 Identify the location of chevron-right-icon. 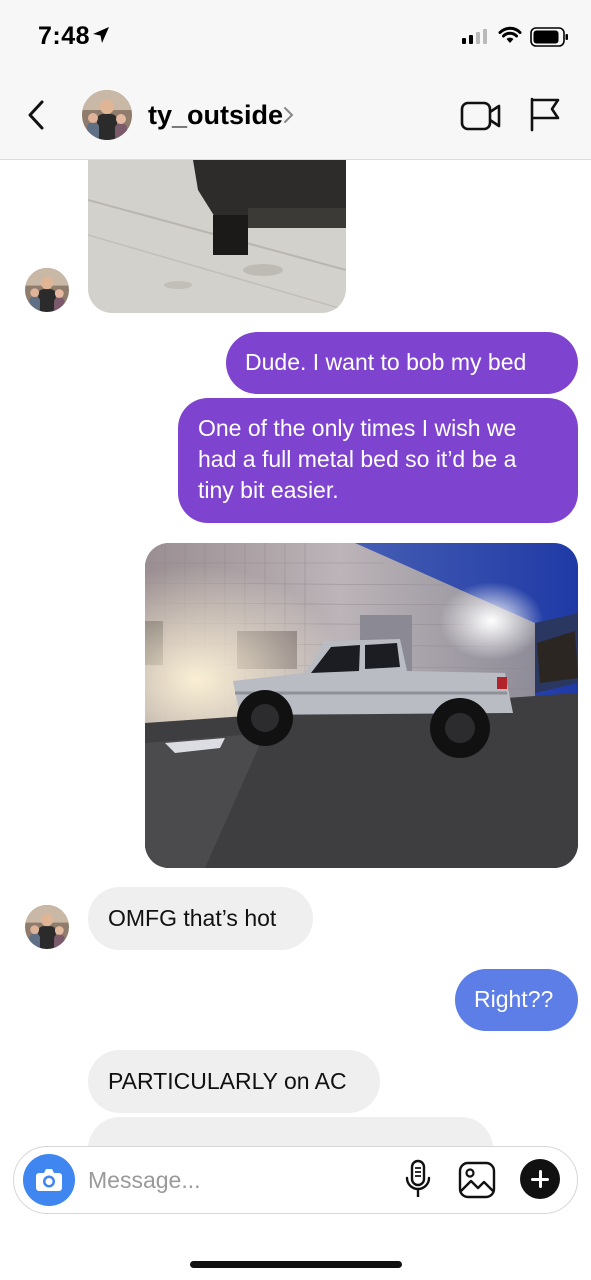
(288, 115).